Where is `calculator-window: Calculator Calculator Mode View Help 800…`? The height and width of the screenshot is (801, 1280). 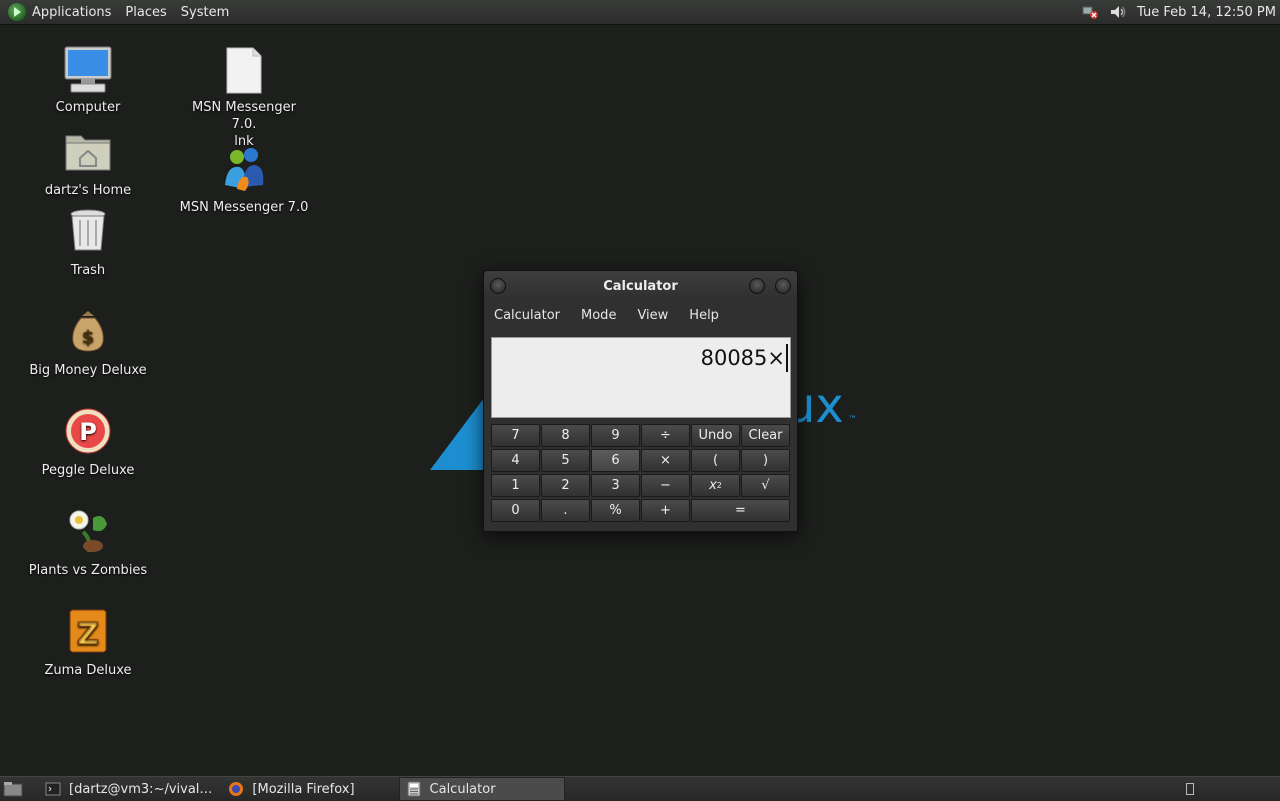
calculator-window: Calculator Calculator Mode View Help 800… is located at coordinates (640, 401).